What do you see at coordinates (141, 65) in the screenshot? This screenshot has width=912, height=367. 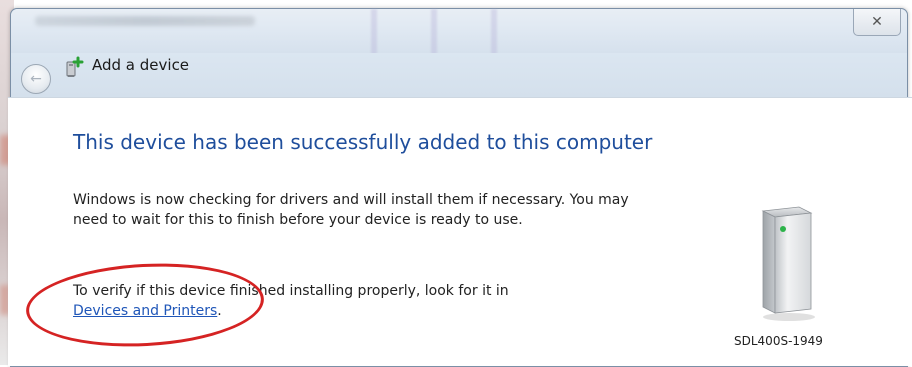 I see `window-title: Add a device` at bounding box center [141, 65].